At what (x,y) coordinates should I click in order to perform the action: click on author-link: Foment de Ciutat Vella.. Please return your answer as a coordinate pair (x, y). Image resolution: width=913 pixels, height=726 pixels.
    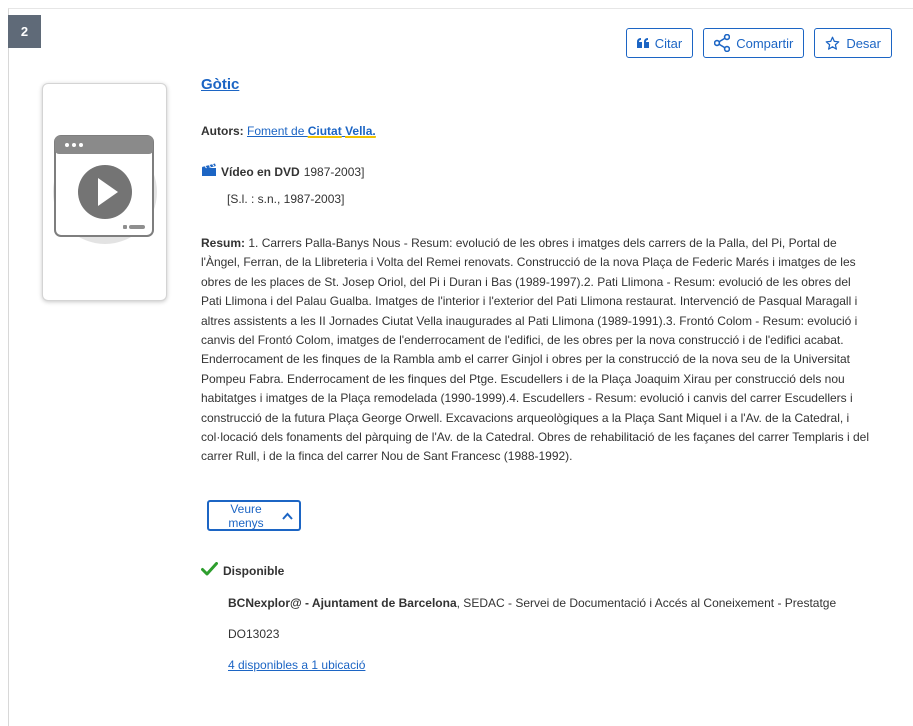
    Looking at the image, I should click on (311, 131).